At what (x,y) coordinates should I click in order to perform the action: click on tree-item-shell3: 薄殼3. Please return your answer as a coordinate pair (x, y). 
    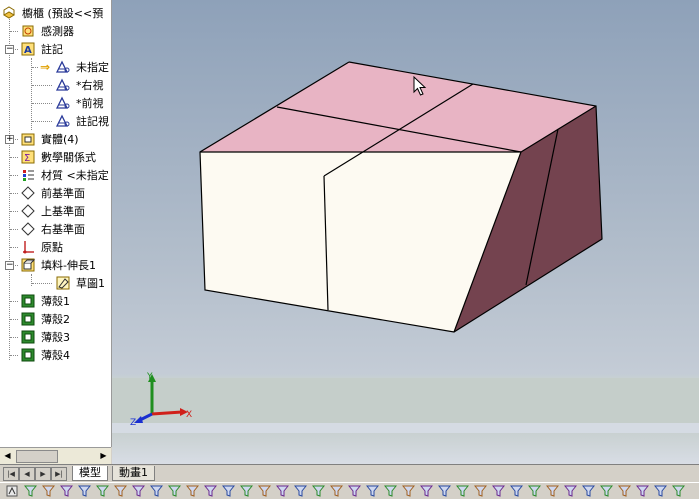
    Looking at the image, I should click on (55, 337).